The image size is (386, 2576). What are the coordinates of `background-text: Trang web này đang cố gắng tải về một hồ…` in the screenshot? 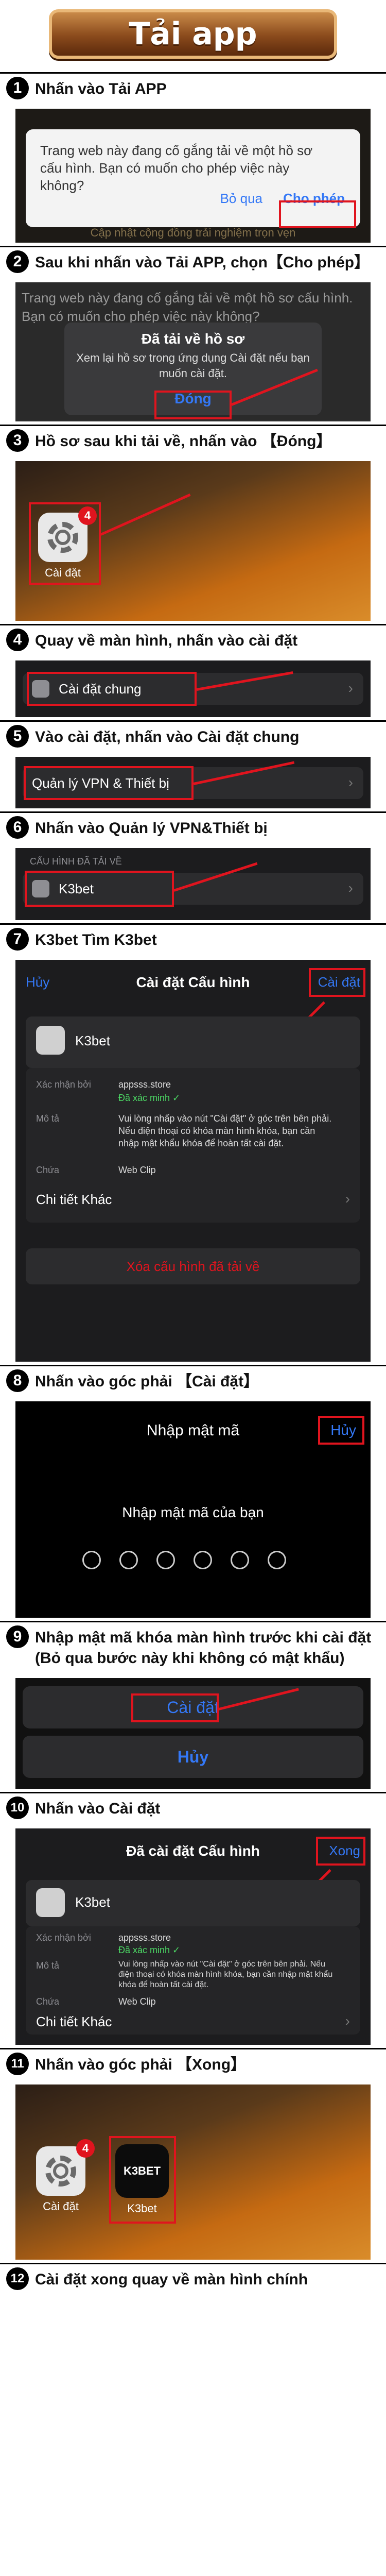 It's located at (188, 307).